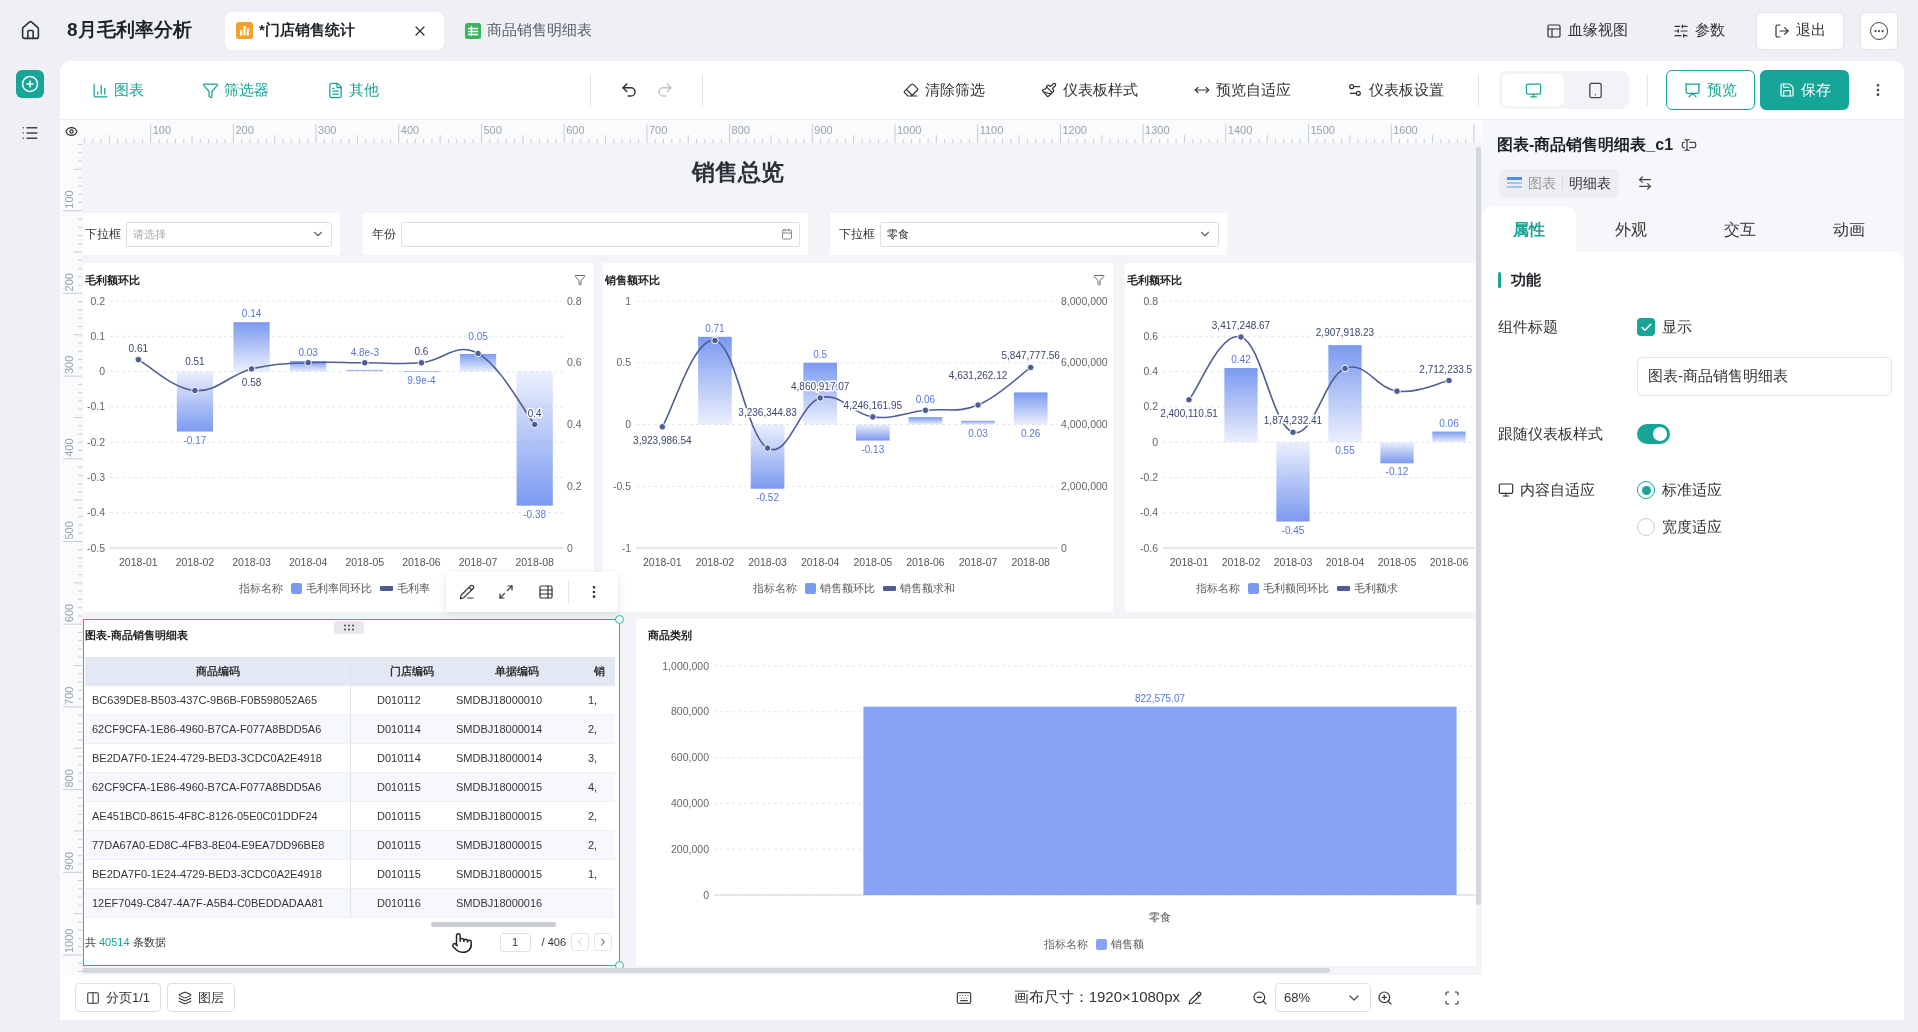 The width and height of the screenshot is (1918, 1032). What do you see at coordinates (1879, 30) in the screenshot?
I see `more-button` at bounding box center [1879, 30].